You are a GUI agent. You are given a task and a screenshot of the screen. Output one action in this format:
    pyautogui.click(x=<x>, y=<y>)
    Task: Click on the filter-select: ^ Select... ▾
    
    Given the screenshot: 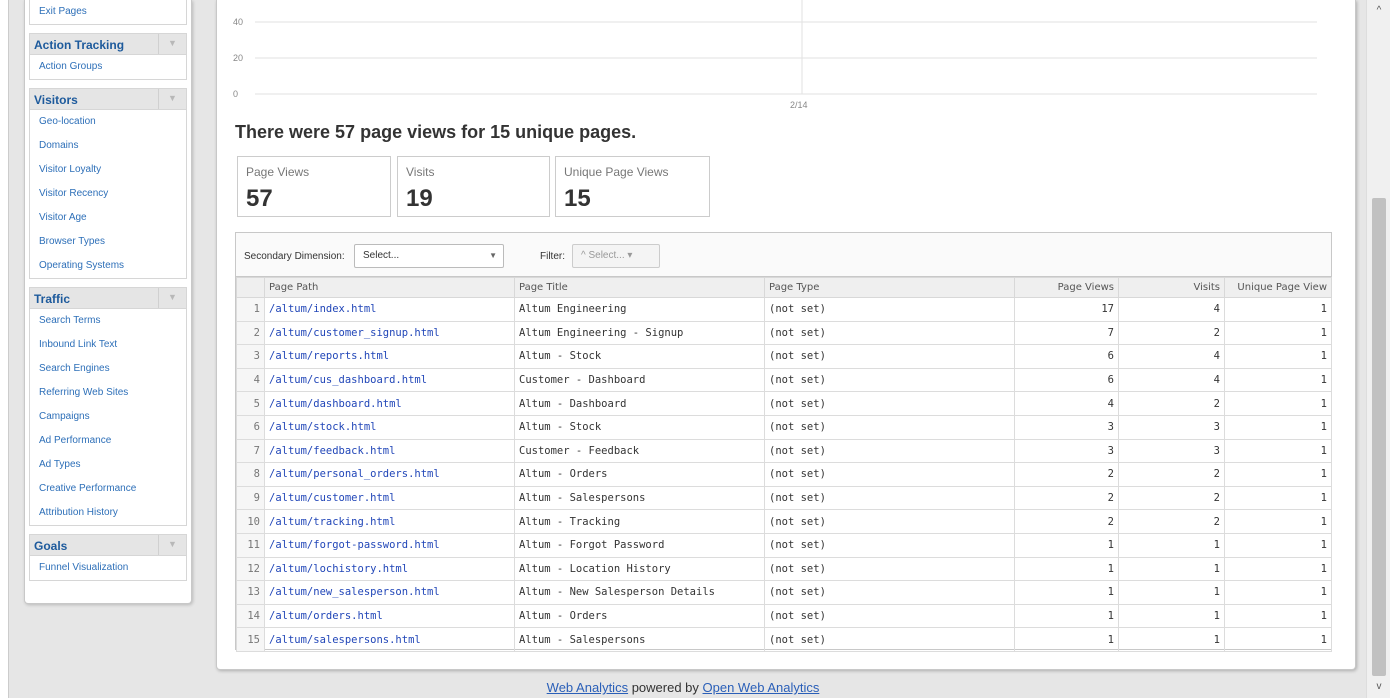 What is the action you would take?
    pyautogui.click(x=616, y=256)
    